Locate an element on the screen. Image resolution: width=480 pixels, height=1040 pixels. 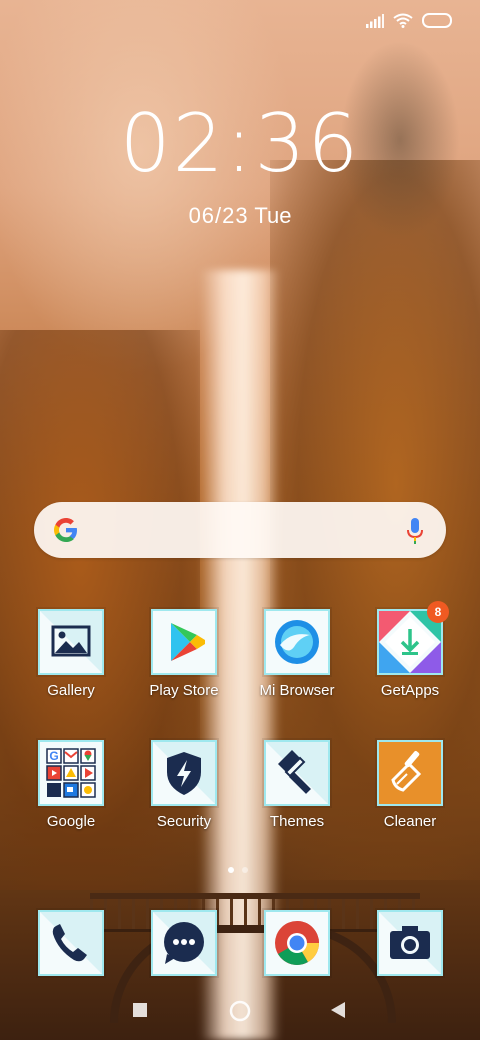
app-getapps: 8 GetApps is located at coordinates (410, 650).